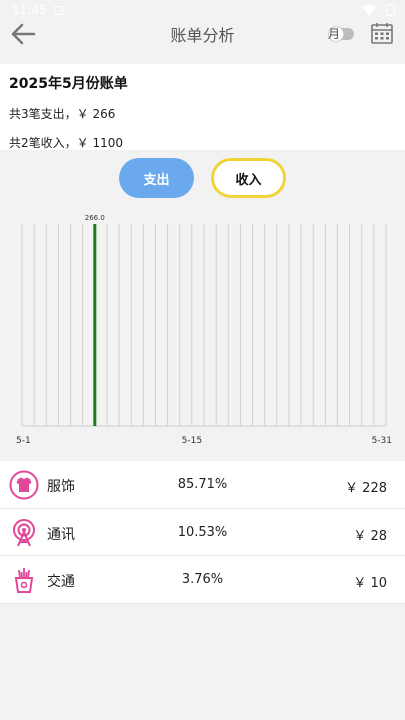 This screenshot has height=720, width=405. Describe the element at coordinates (248, 178) in the screenshot. I see `income-tab-button: 收入` at that location.